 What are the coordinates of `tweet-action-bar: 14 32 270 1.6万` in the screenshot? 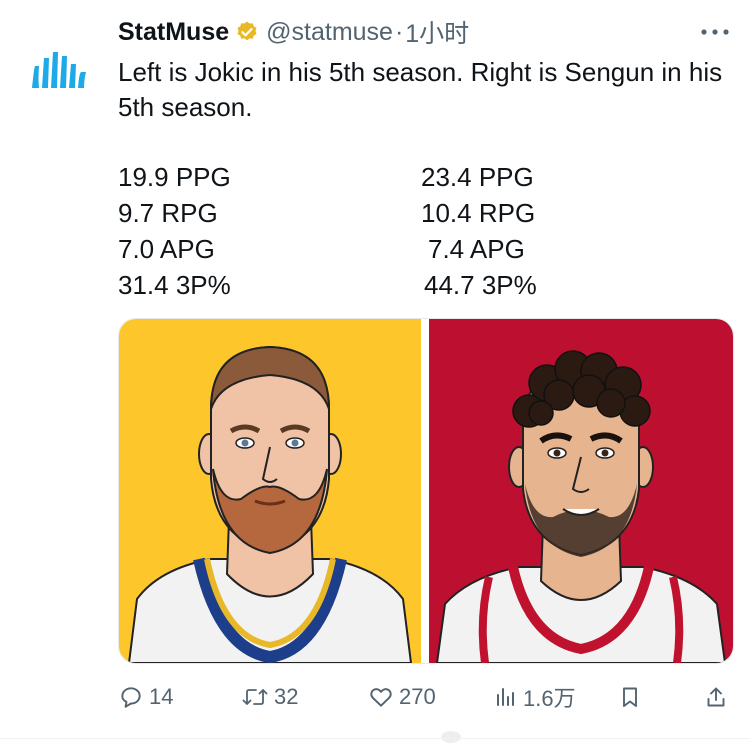 It's located at (428, 697).